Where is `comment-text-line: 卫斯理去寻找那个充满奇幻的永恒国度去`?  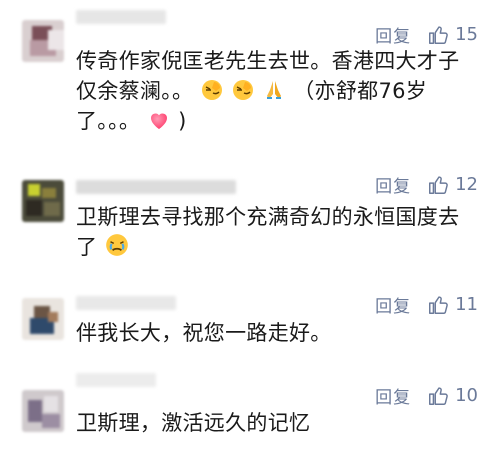
comment-text-line: 卫斯理去寻找那个充满奇幻的永恒国度去 is located at coordinates (268, 217).